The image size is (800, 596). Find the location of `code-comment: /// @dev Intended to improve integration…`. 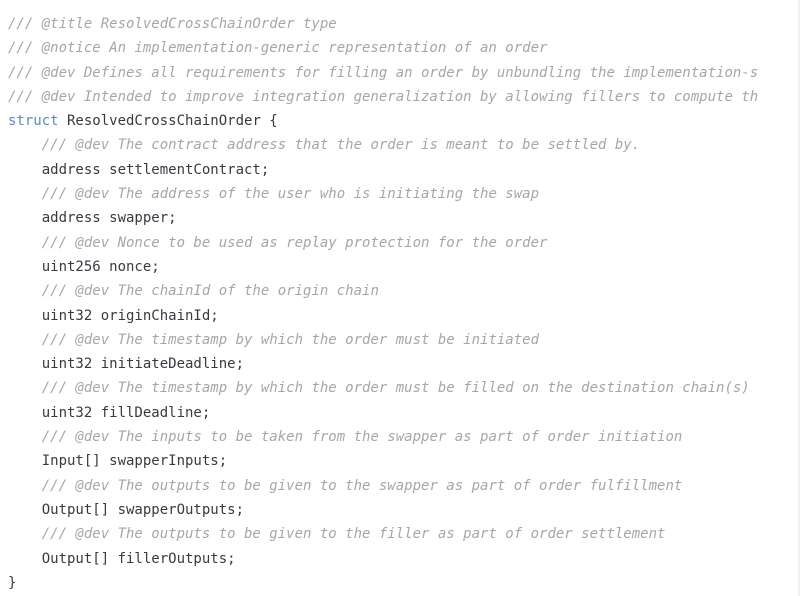

code-comment: /// @dev Intended to improve integration… is located at coordinates (383, 96).